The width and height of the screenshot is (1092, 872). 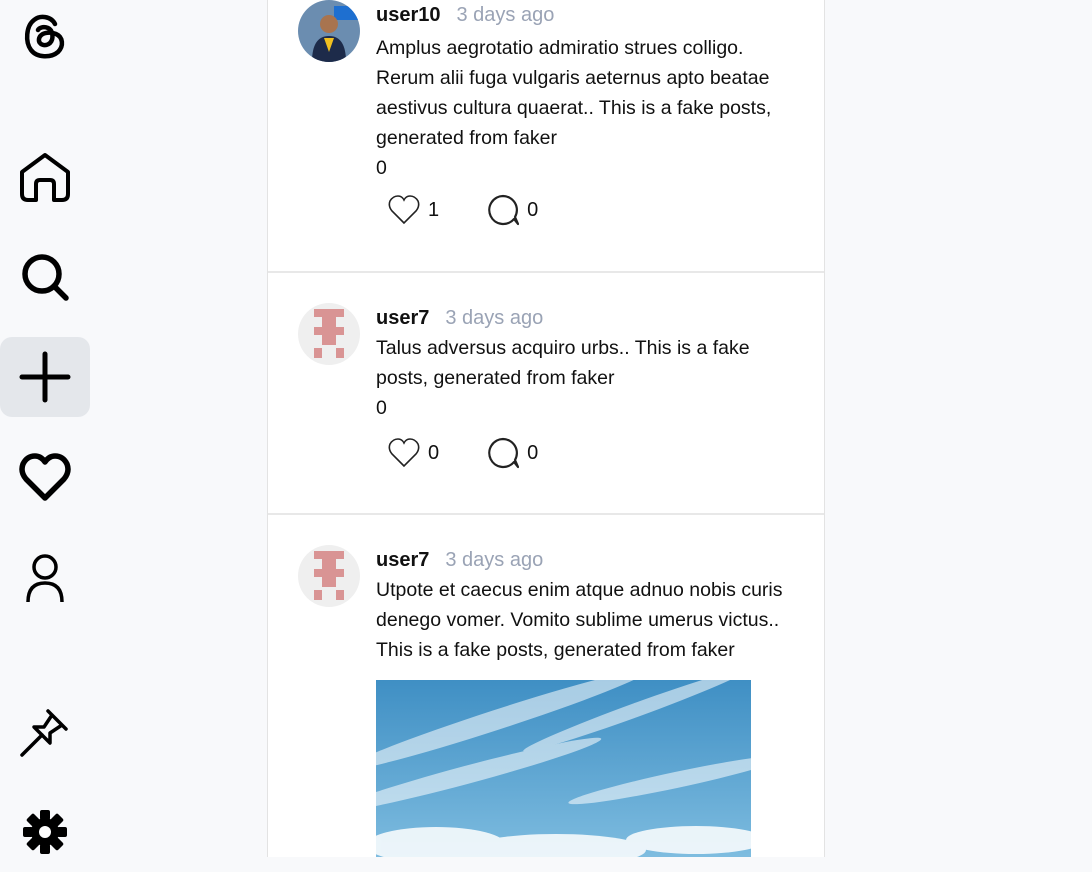 What do you see at coordinates (408, 15) in the screenshot?
I see `username: user10` at bounding box center [408, 15].